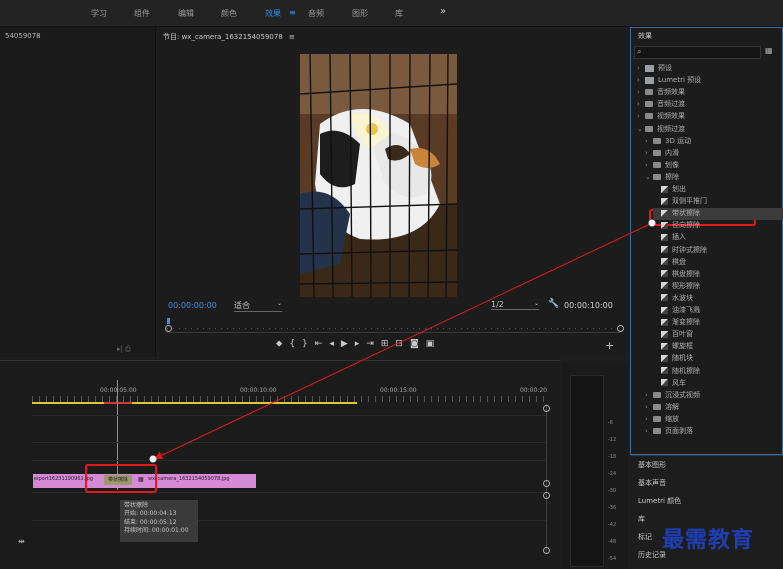 This screenshot has height=569, width=783. Describe the element at coordinates (679, 189) in the screenshot. I see `effect-label: 划出` at that location.